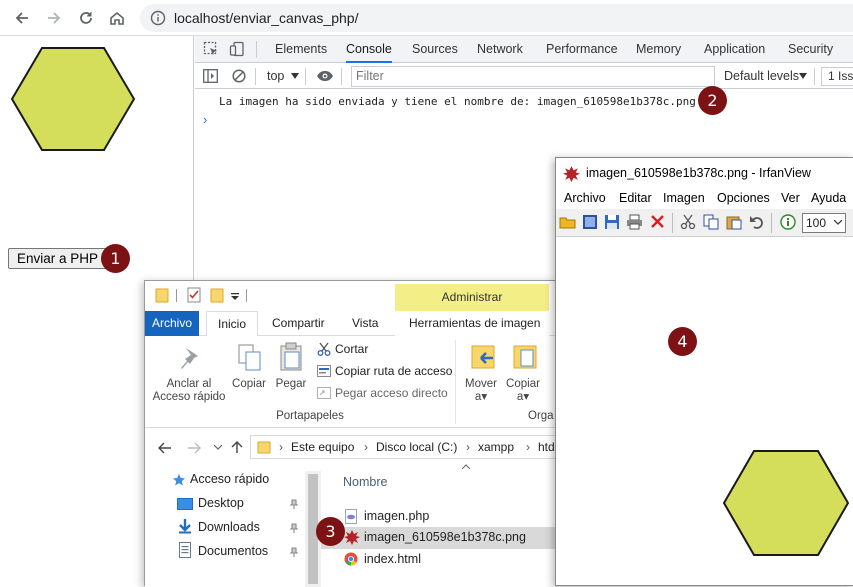  Describe the element at coordinates (684, 198) in the screenshot. I see `menu-imagen: Imagen` at that location.